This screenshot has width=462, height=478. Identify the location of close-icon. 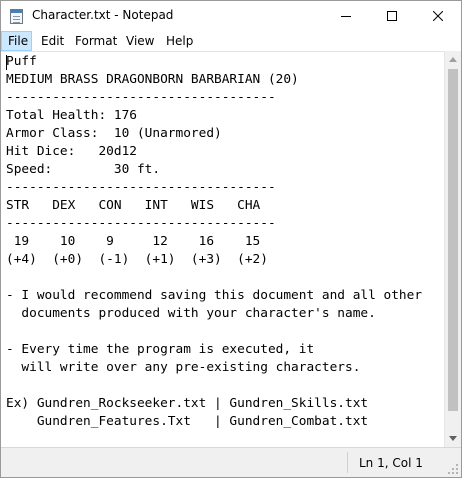
(438, 16).